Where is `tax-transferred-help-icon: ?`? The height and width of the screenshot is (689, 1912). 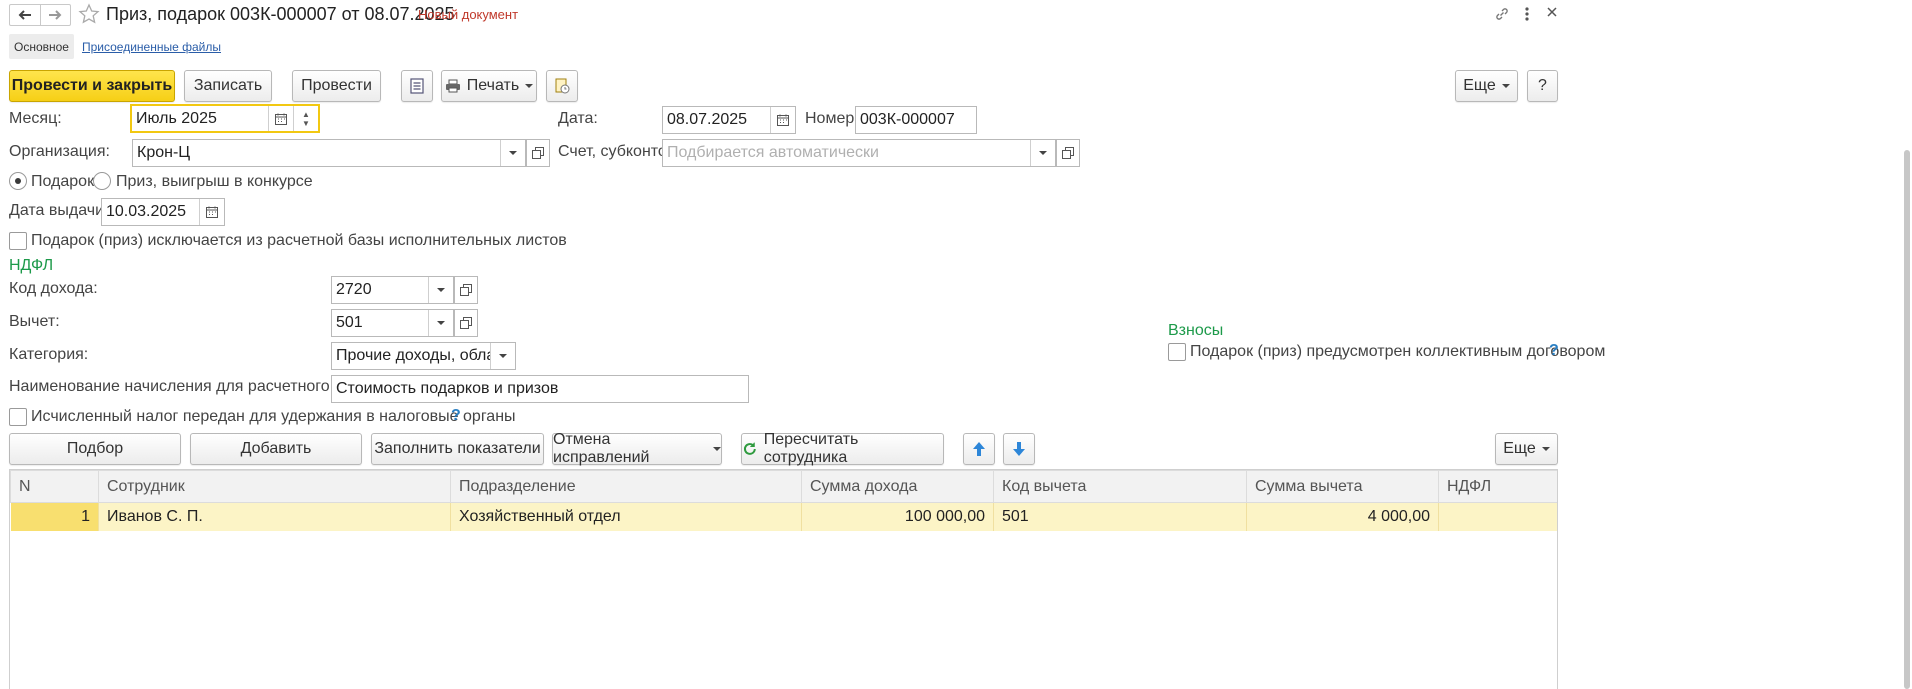 tax-transferred-help-icon: ? is located at coordinates (456, 416).